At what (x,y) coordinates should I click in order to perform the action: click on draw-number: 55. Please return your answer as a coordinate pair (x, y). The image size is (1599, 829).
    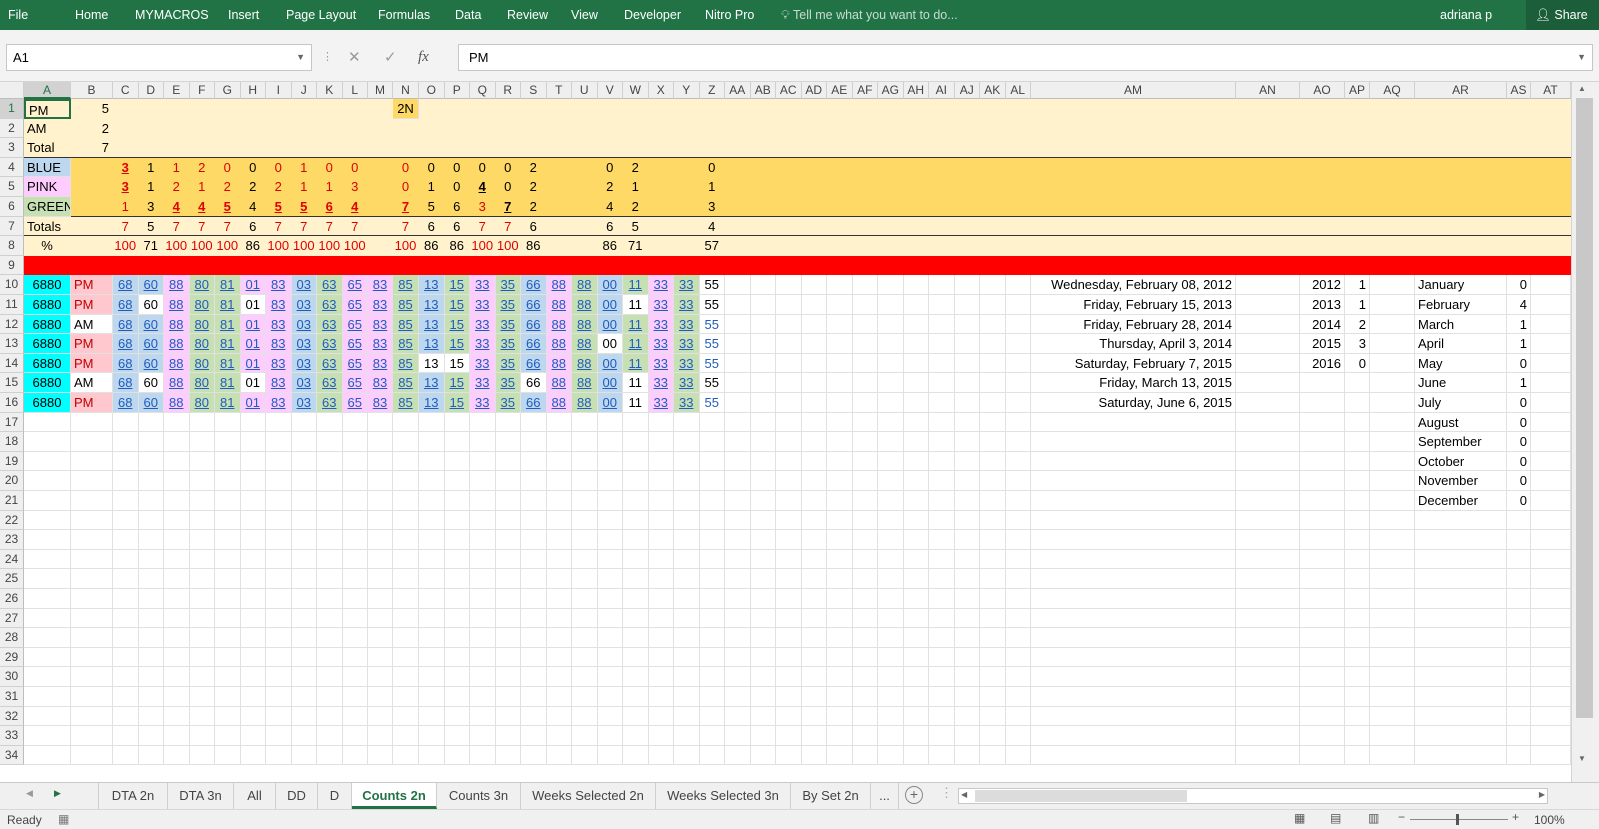
    Looking at the image, I should click on (712, 305).